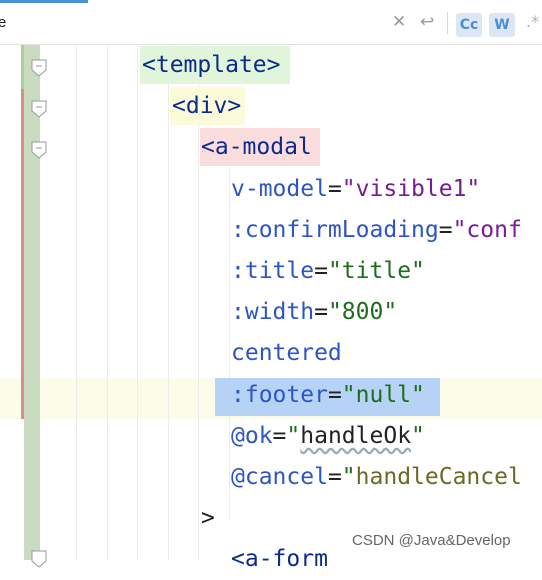 The image size is (542, 580). I want to click on code-line: >, so click(208, 518).